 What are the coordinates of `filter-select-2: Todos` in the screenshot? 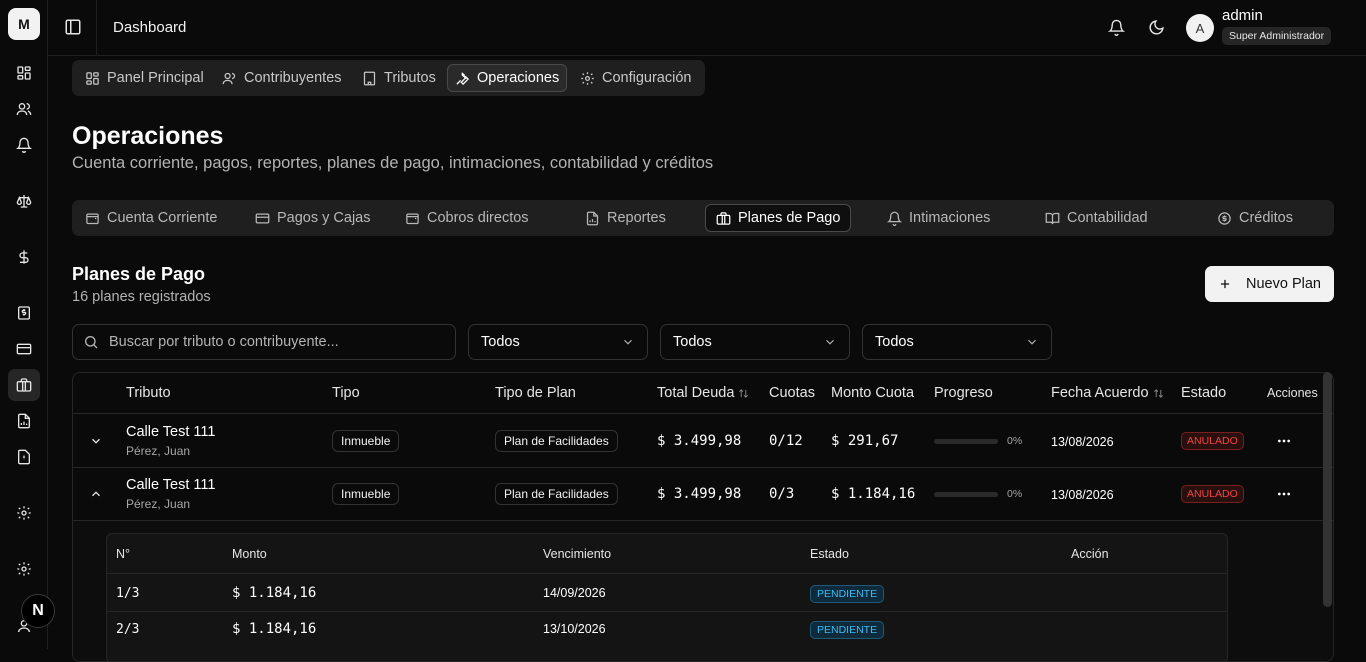 It's located at (755, 342).